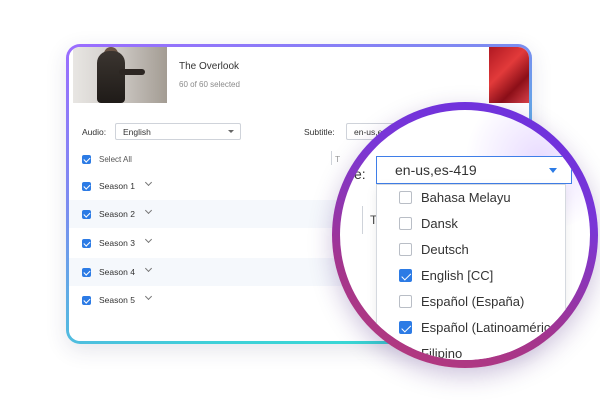 The width and height of the screenshot is (600, 400). Describe the element at coordinates (509, 75) in the screenshot. I see `next-title-thumbnail` at that location.